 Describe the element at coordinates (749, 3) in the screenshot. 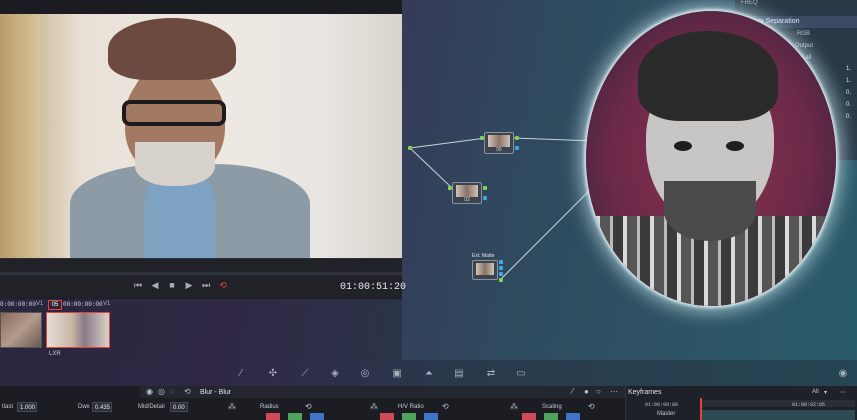

I see `panel-header: FREQ` at that location.